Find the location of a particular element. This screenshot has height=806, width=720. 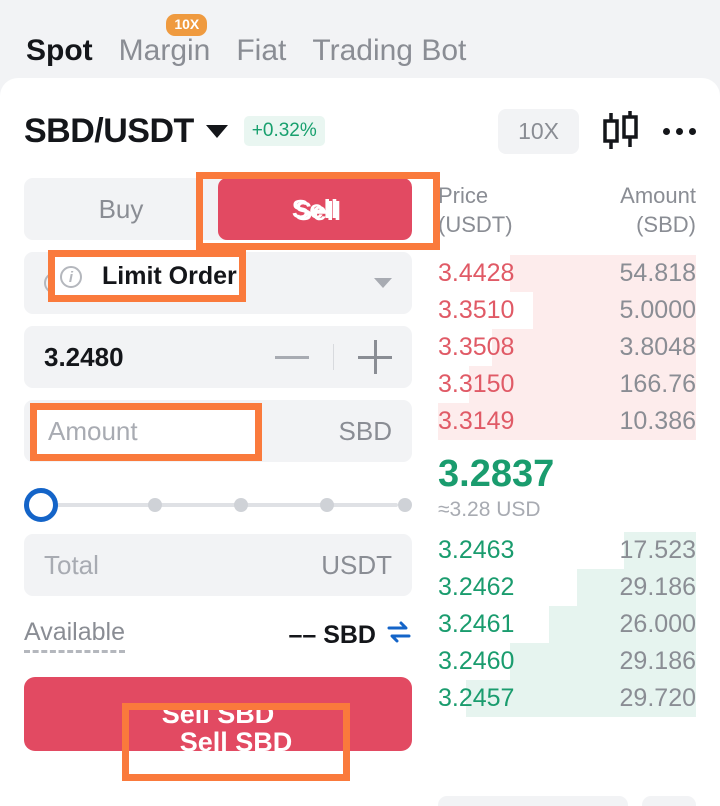

ask-row: 3.3149 10.386 is located at coordinates (567, 422).